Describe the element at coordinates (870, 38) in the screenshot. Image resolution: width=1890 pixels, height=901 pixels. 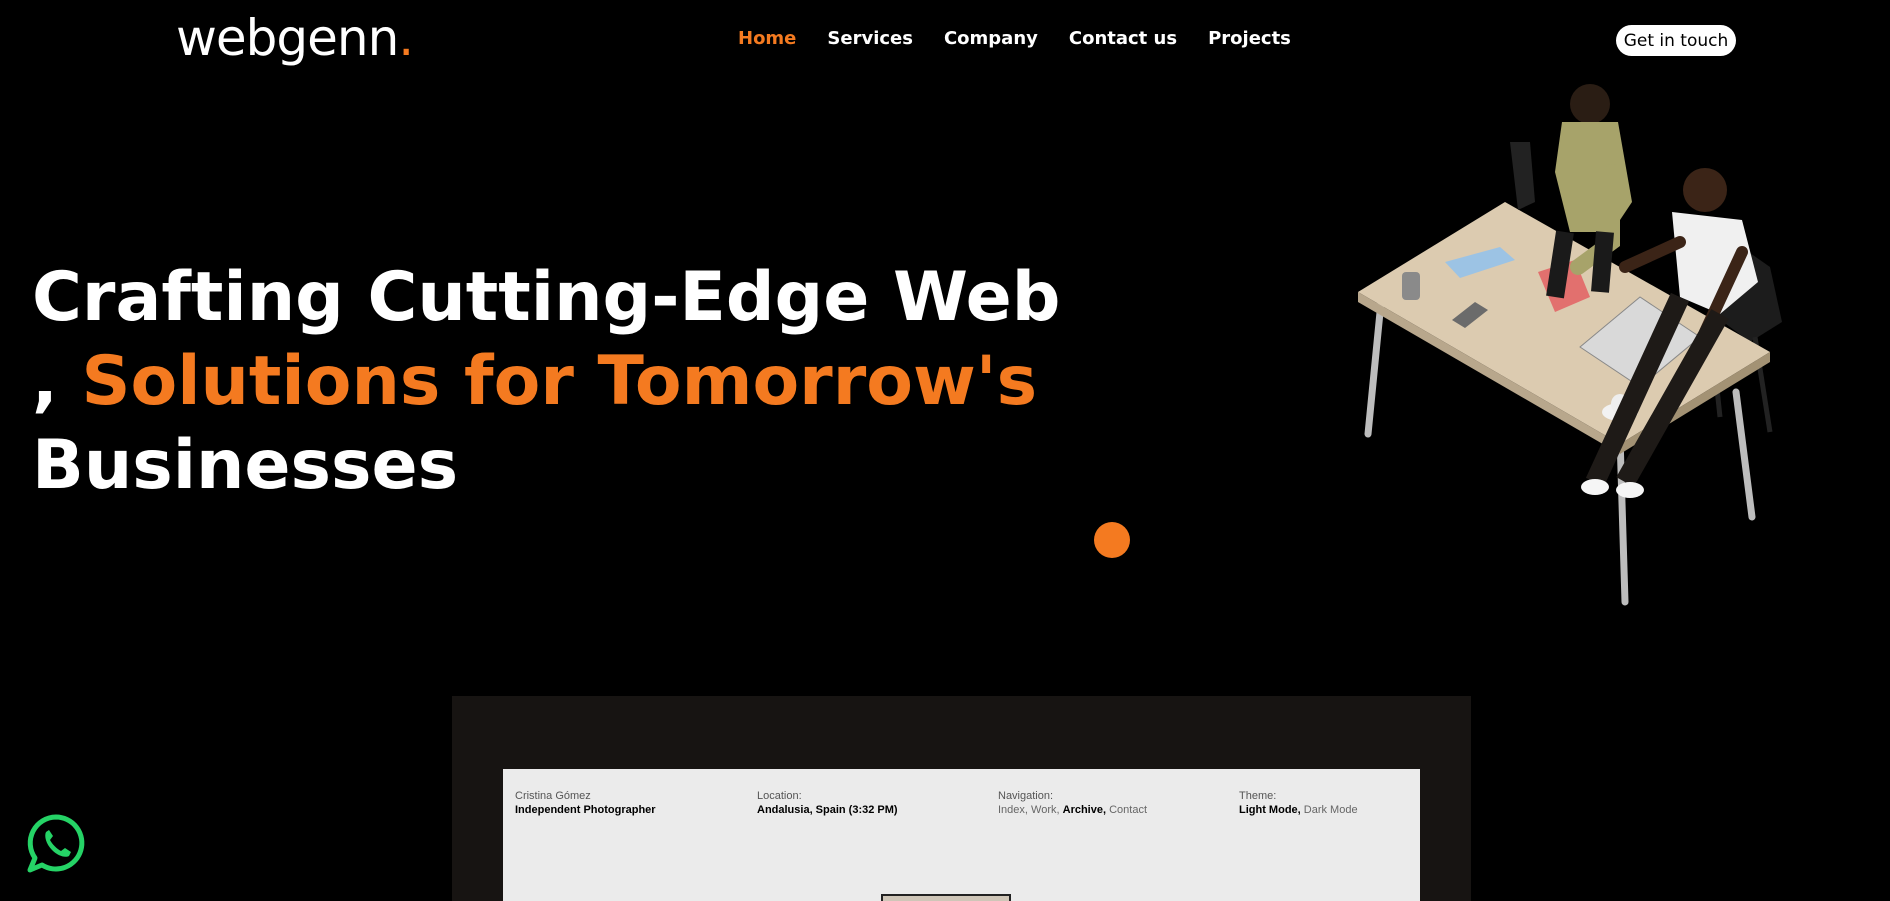
I see `nav-item-services: Services` at that location.